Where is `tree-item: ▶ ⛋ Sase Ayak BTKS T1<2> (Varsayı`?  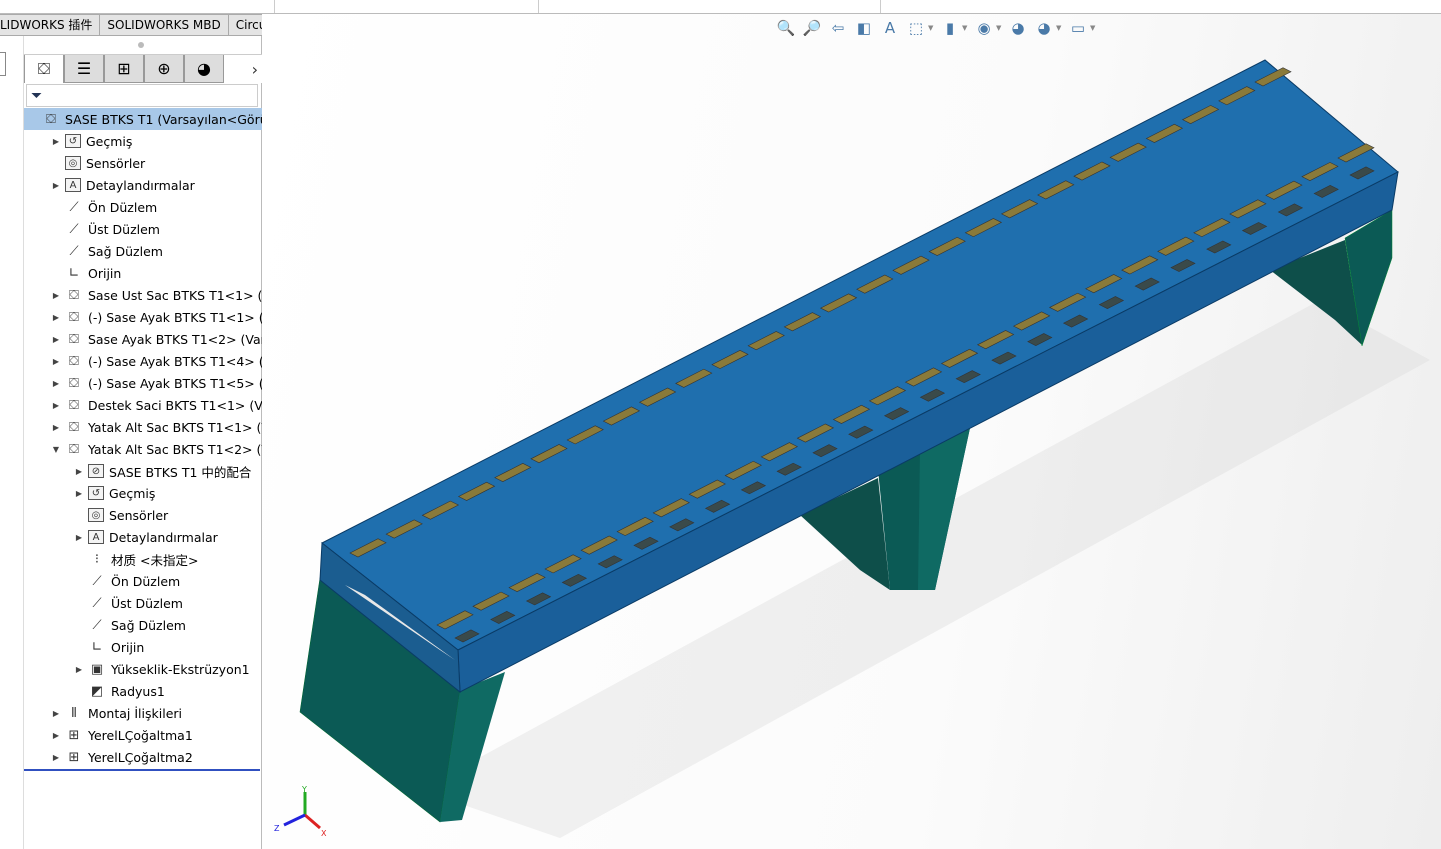 tree-item: ▶ ⛋ Sase Ayak BTKS T1<2> (Varsayı is located at coordinates (143, 339).